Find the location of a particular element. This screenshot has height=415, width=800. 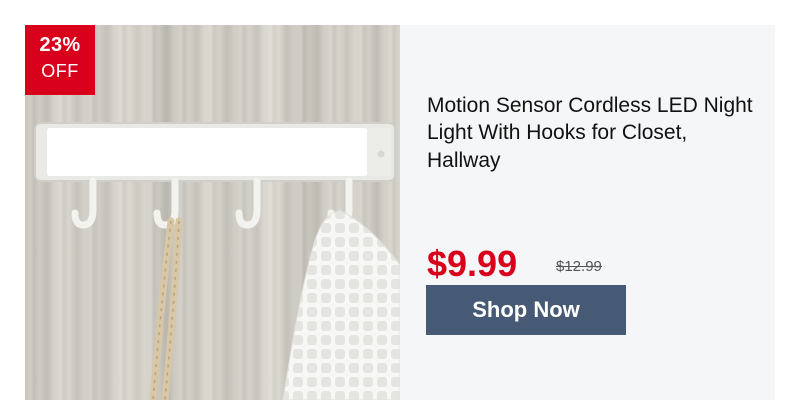

hooks is located at coordinates (212, 203).